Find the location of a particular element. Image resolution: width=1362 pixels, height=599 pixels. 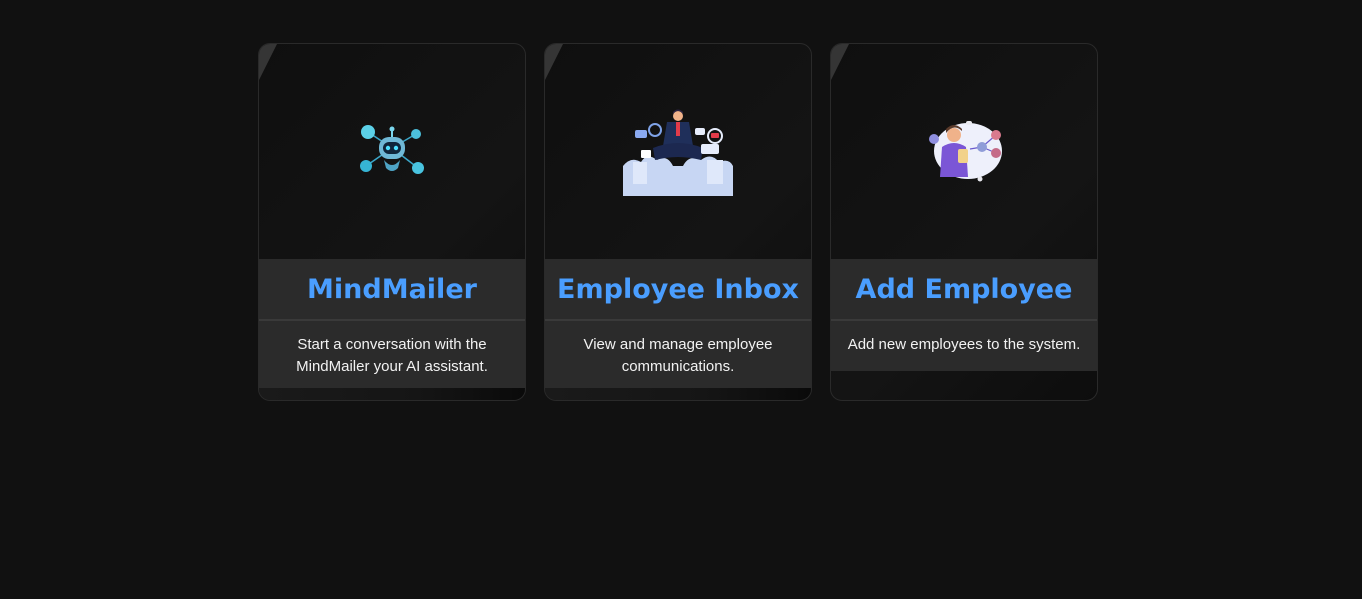

card-title: MindMailer is located at coordinates (392, 289).